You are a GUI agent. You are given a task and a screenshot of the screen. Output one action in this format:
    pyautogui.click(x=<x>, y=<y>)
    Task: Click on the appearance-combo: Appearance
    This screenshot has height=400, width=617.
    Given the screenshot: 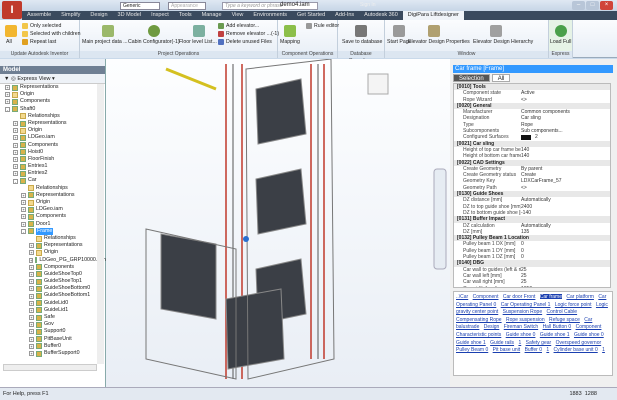 What is the action you would take?
    pyautogui.click(x=187, y=6)
    